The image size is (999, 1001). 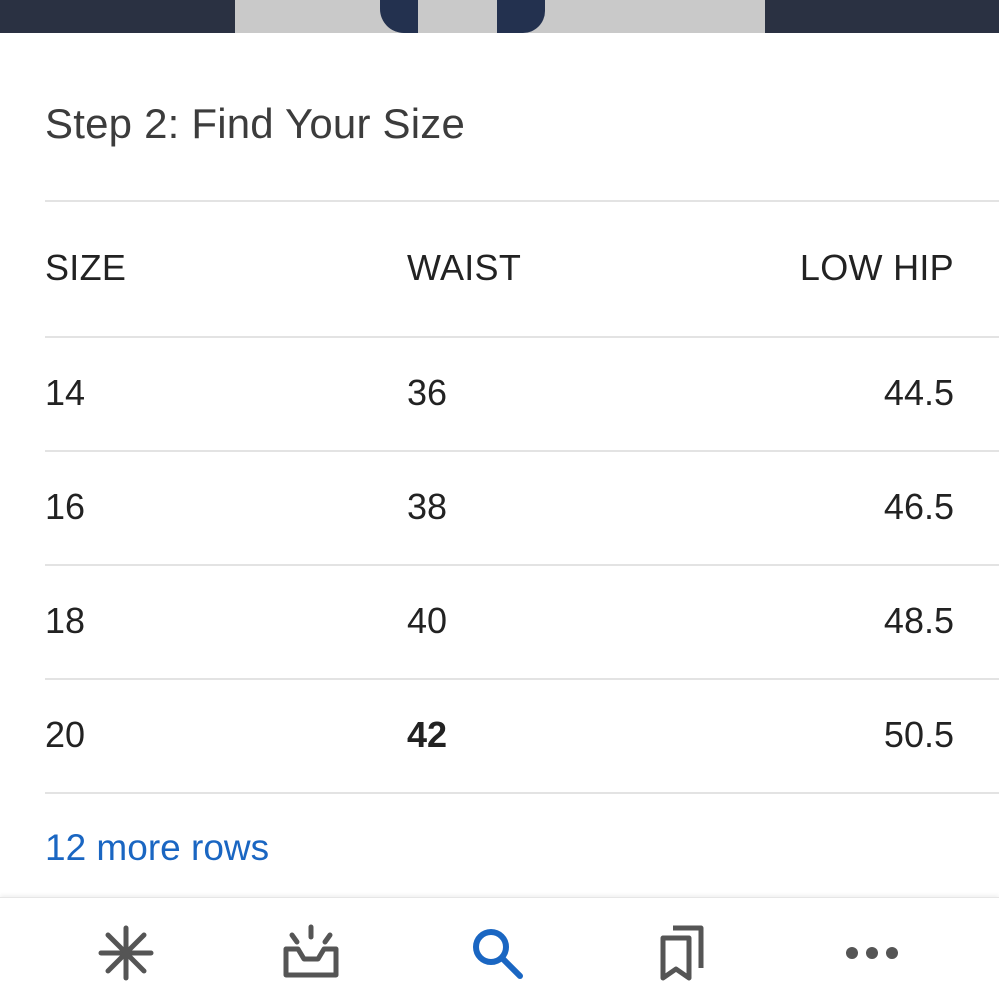 What do you see at coordinates (65, 392) in the screenshot?
I see `cell-size: 14` at bounding box center [65, 392].